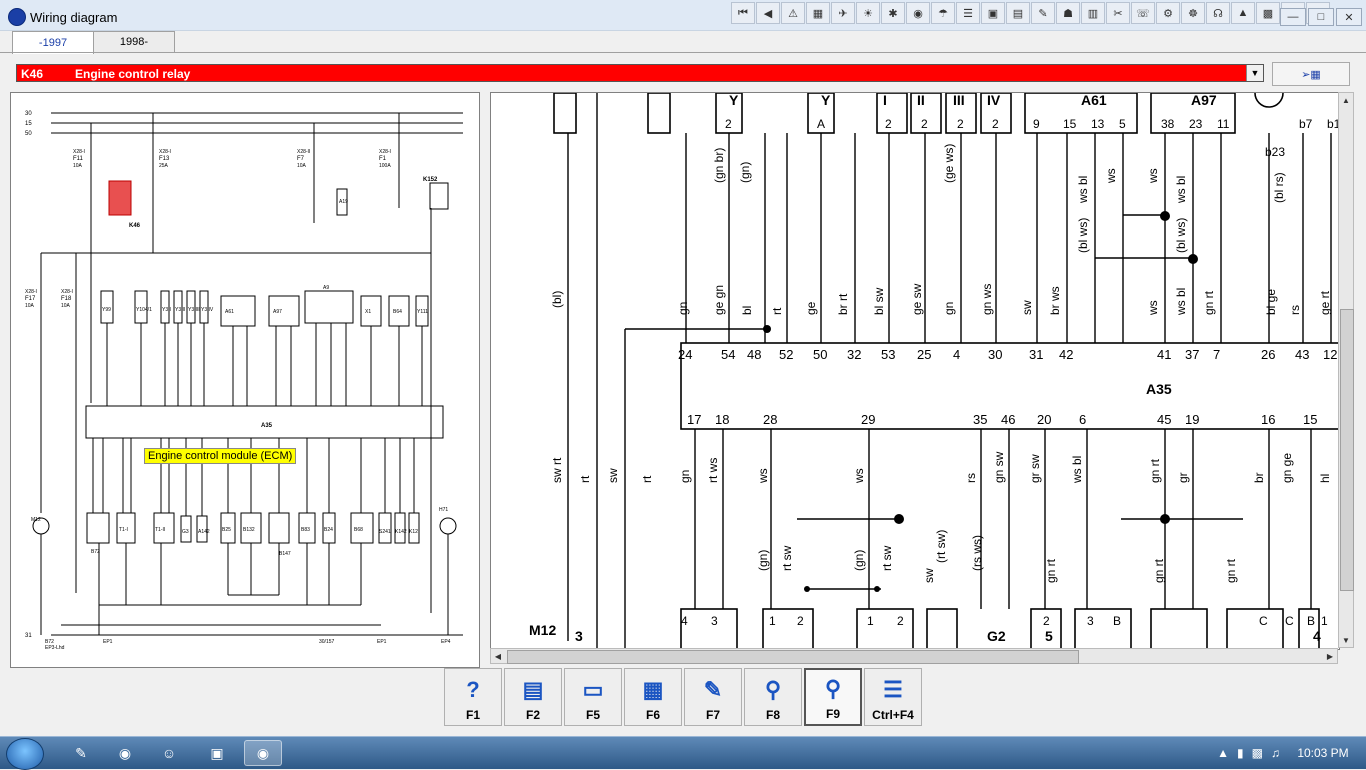  I want to click on tool-12-icon: ▥, so click(1093, 13).